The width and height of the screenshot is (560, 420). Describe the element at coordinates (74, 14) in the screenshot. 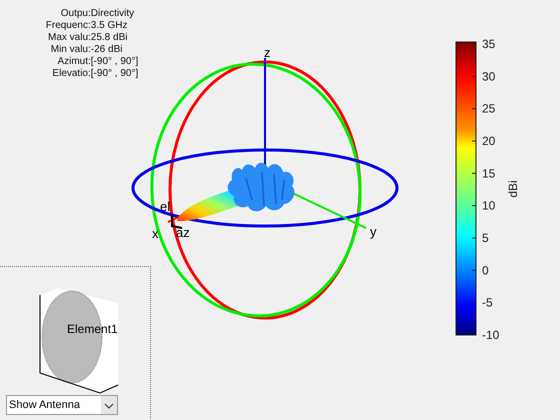

I see `info-label: Outpu` at that location.